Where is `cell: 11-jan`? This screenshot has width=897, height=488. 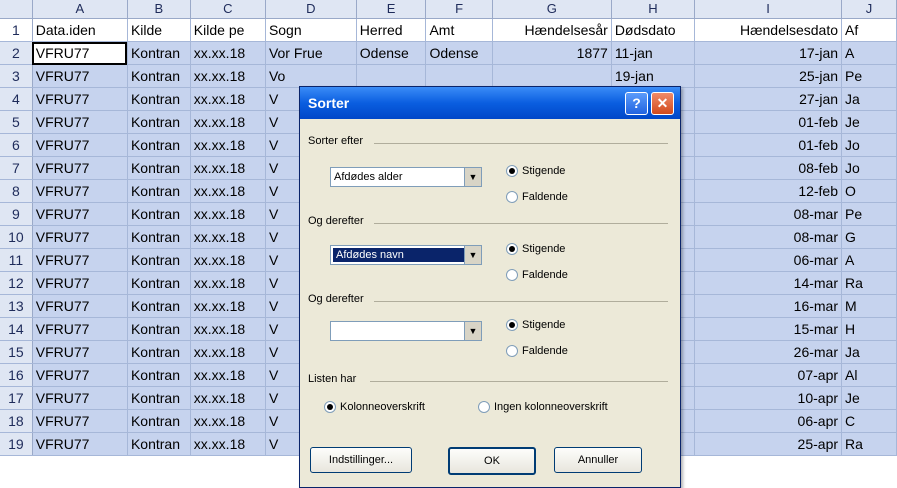 cell: 11-jan is located at coordinates (653, 53).